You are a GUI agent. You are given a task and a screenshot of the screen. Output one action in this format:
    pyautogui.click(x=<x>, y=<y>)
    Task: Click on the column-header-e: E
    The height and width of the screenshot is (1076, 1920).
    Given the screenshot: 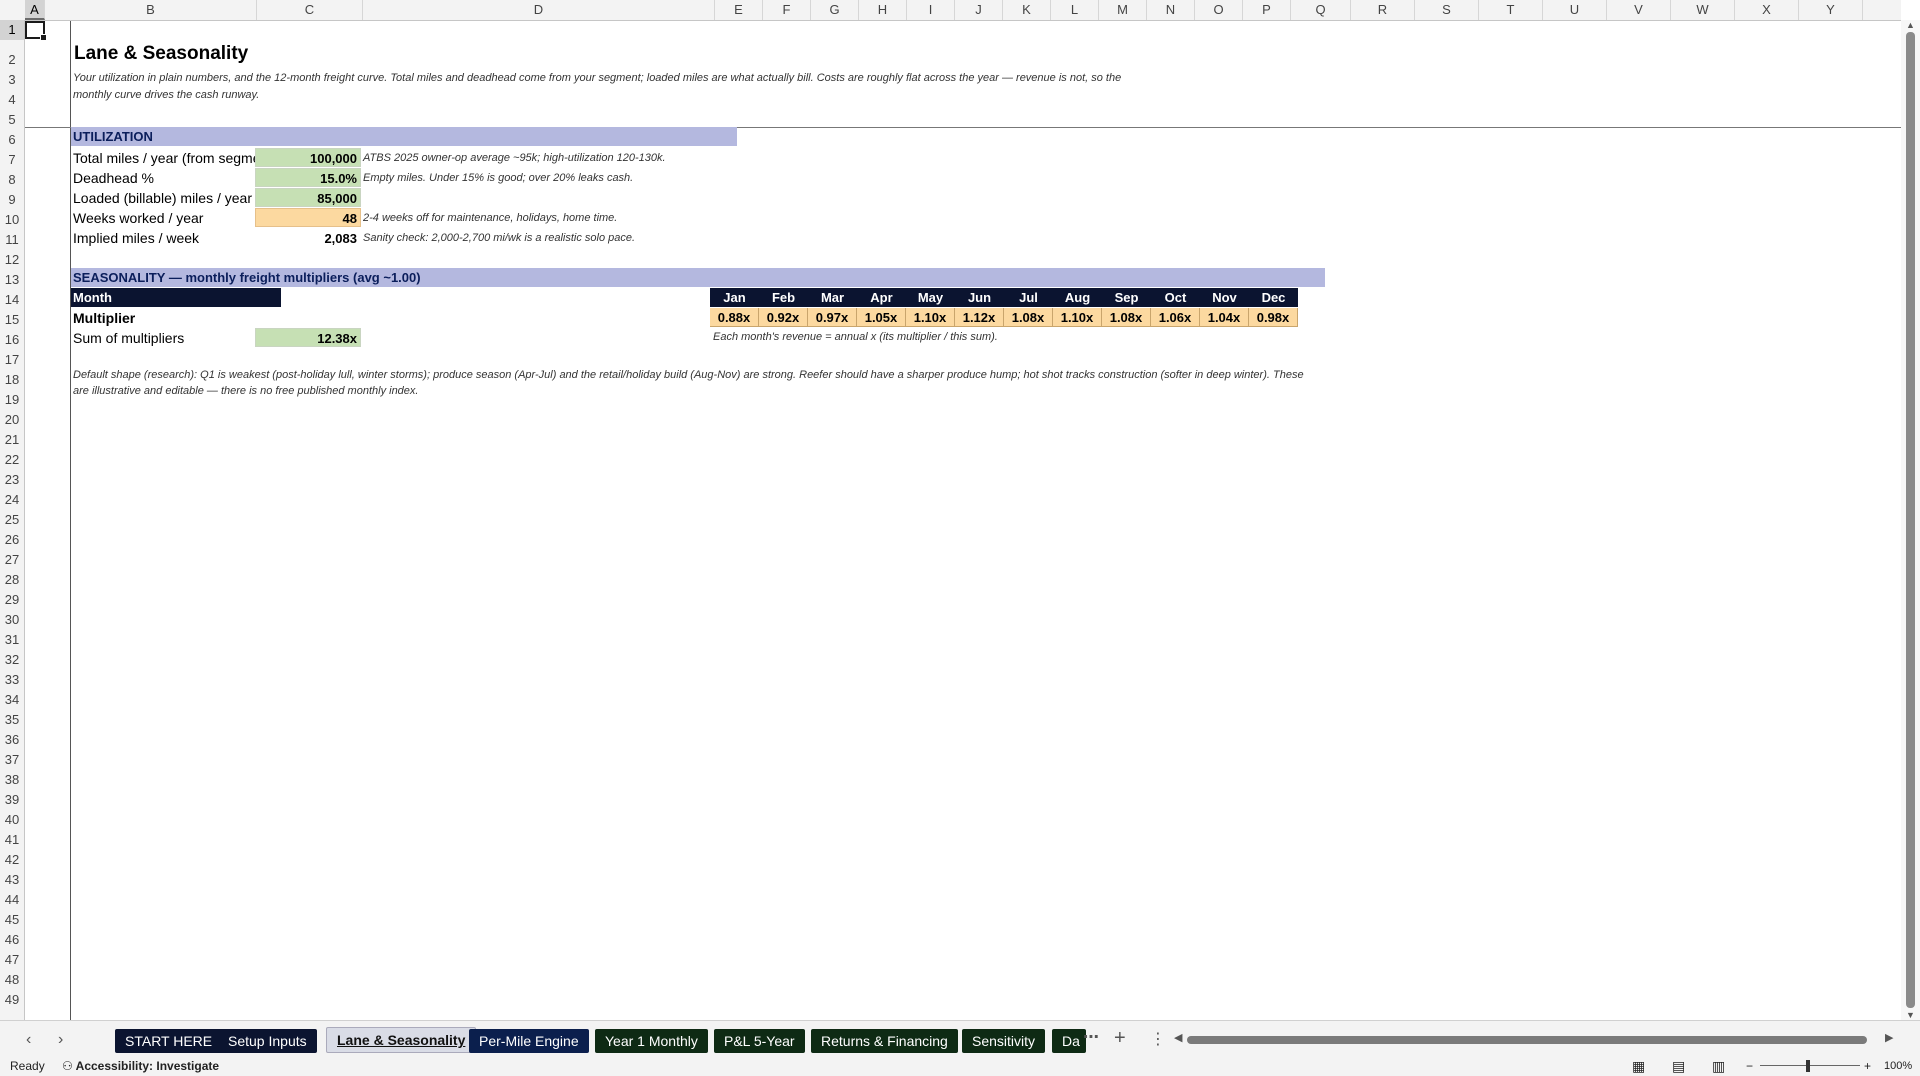 What is the action you would take?
    pyautogui.click(x=739, y=10)
    